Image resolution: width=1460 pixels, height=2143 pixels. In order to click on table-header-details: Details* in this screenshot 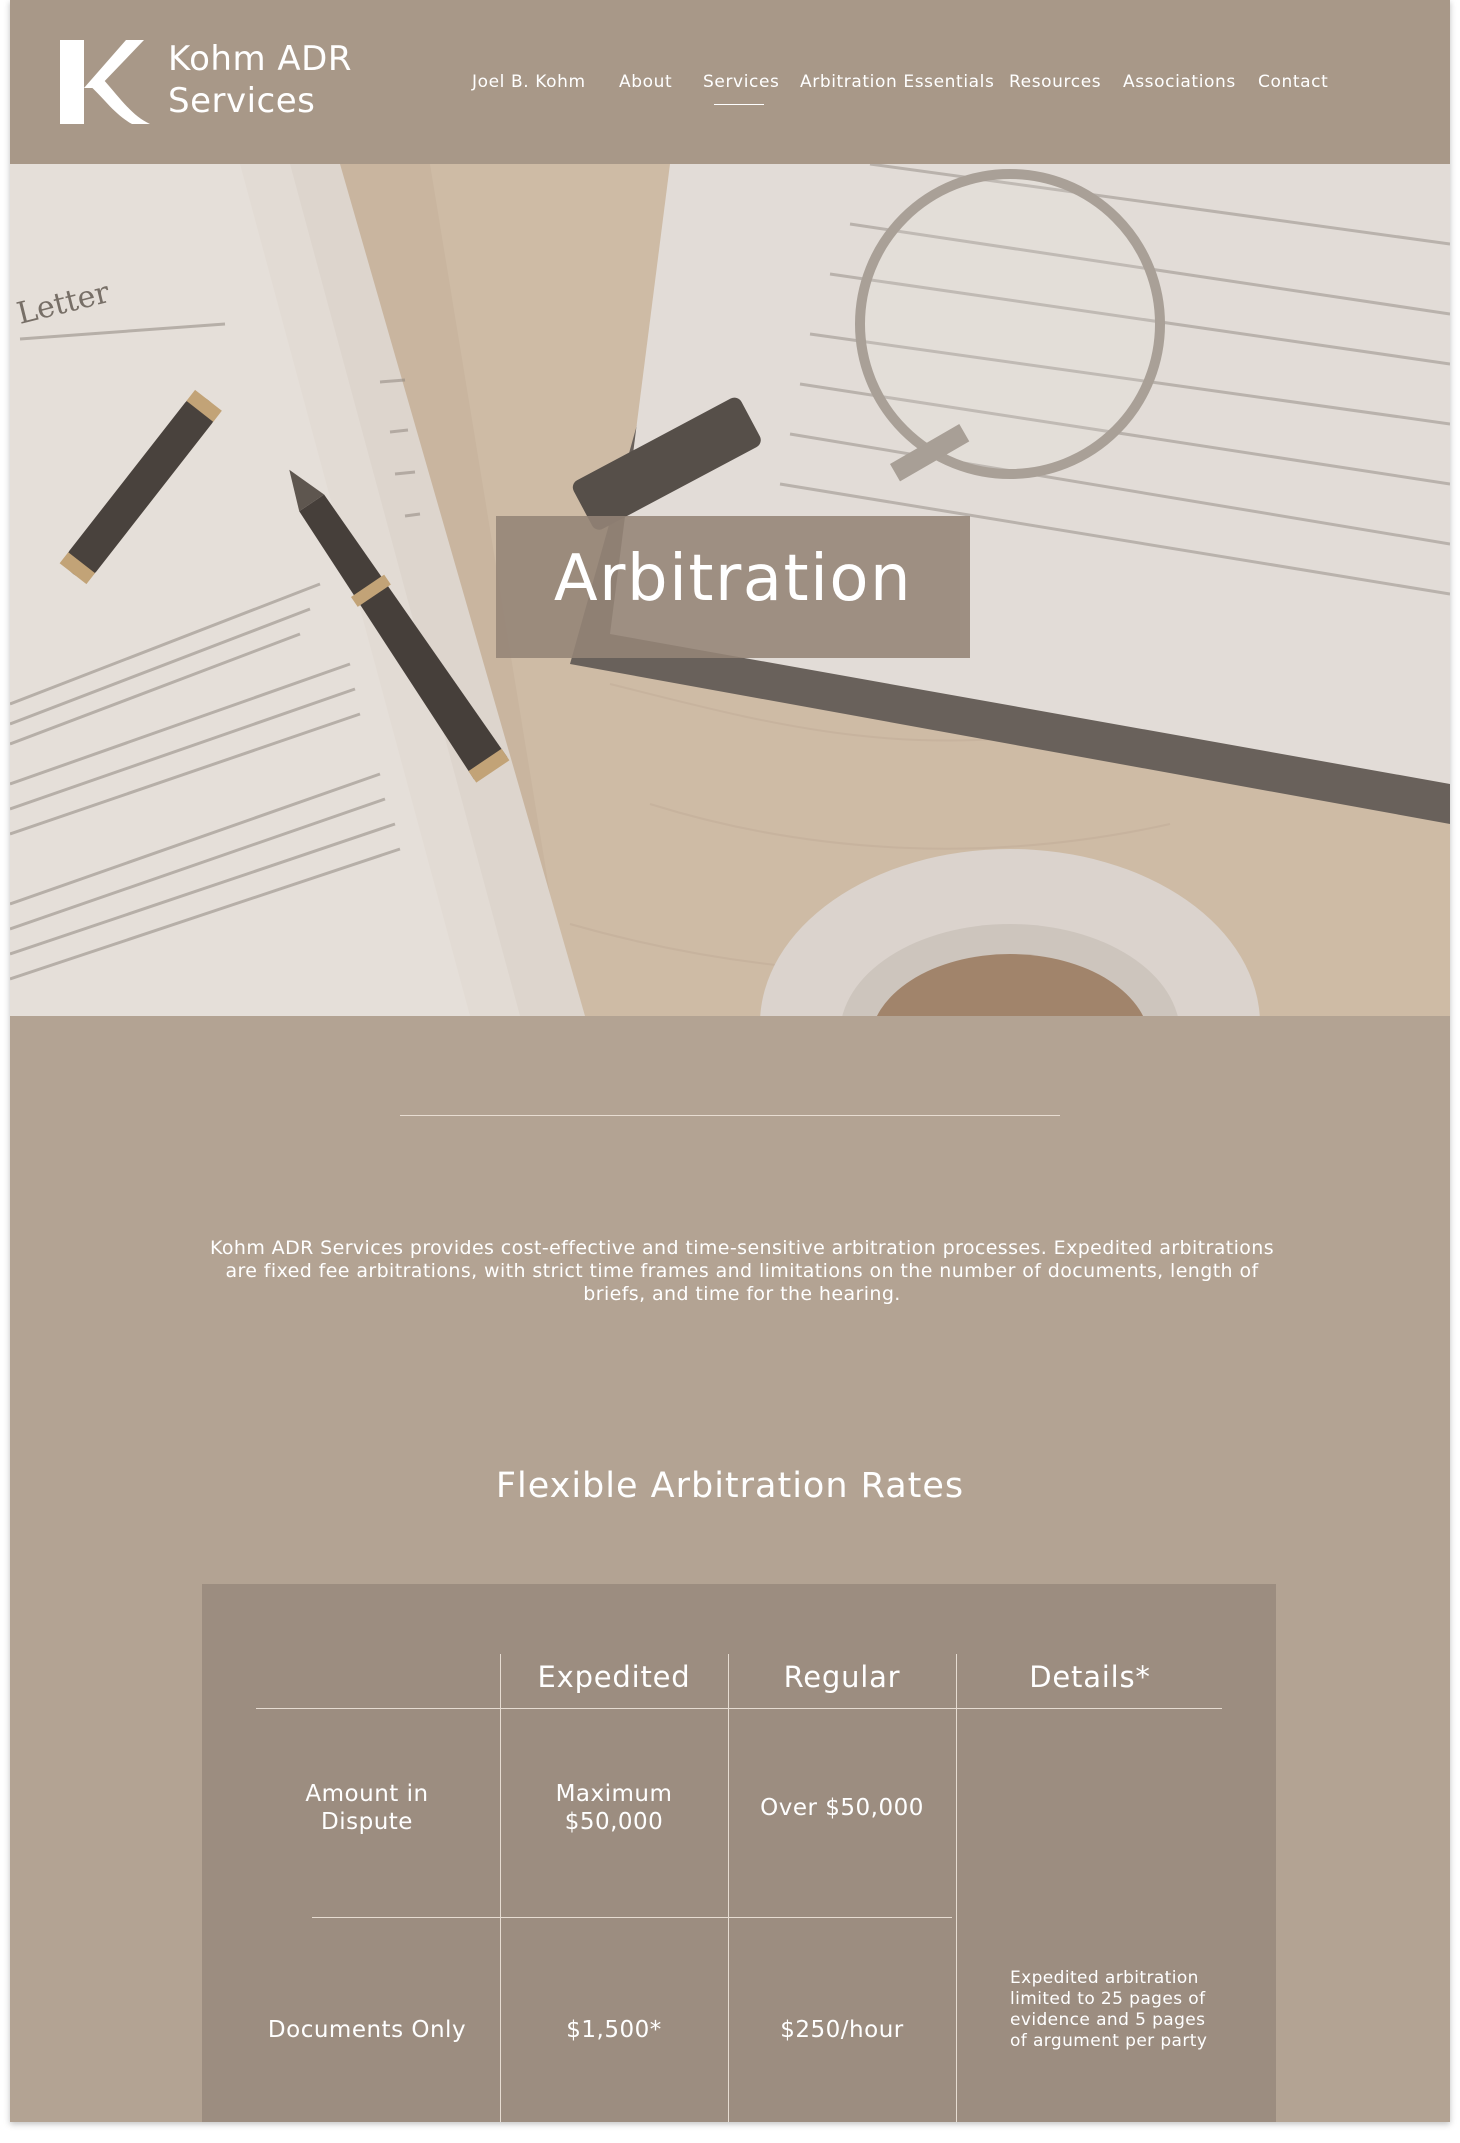, I will do `click(1090, 1677)`.